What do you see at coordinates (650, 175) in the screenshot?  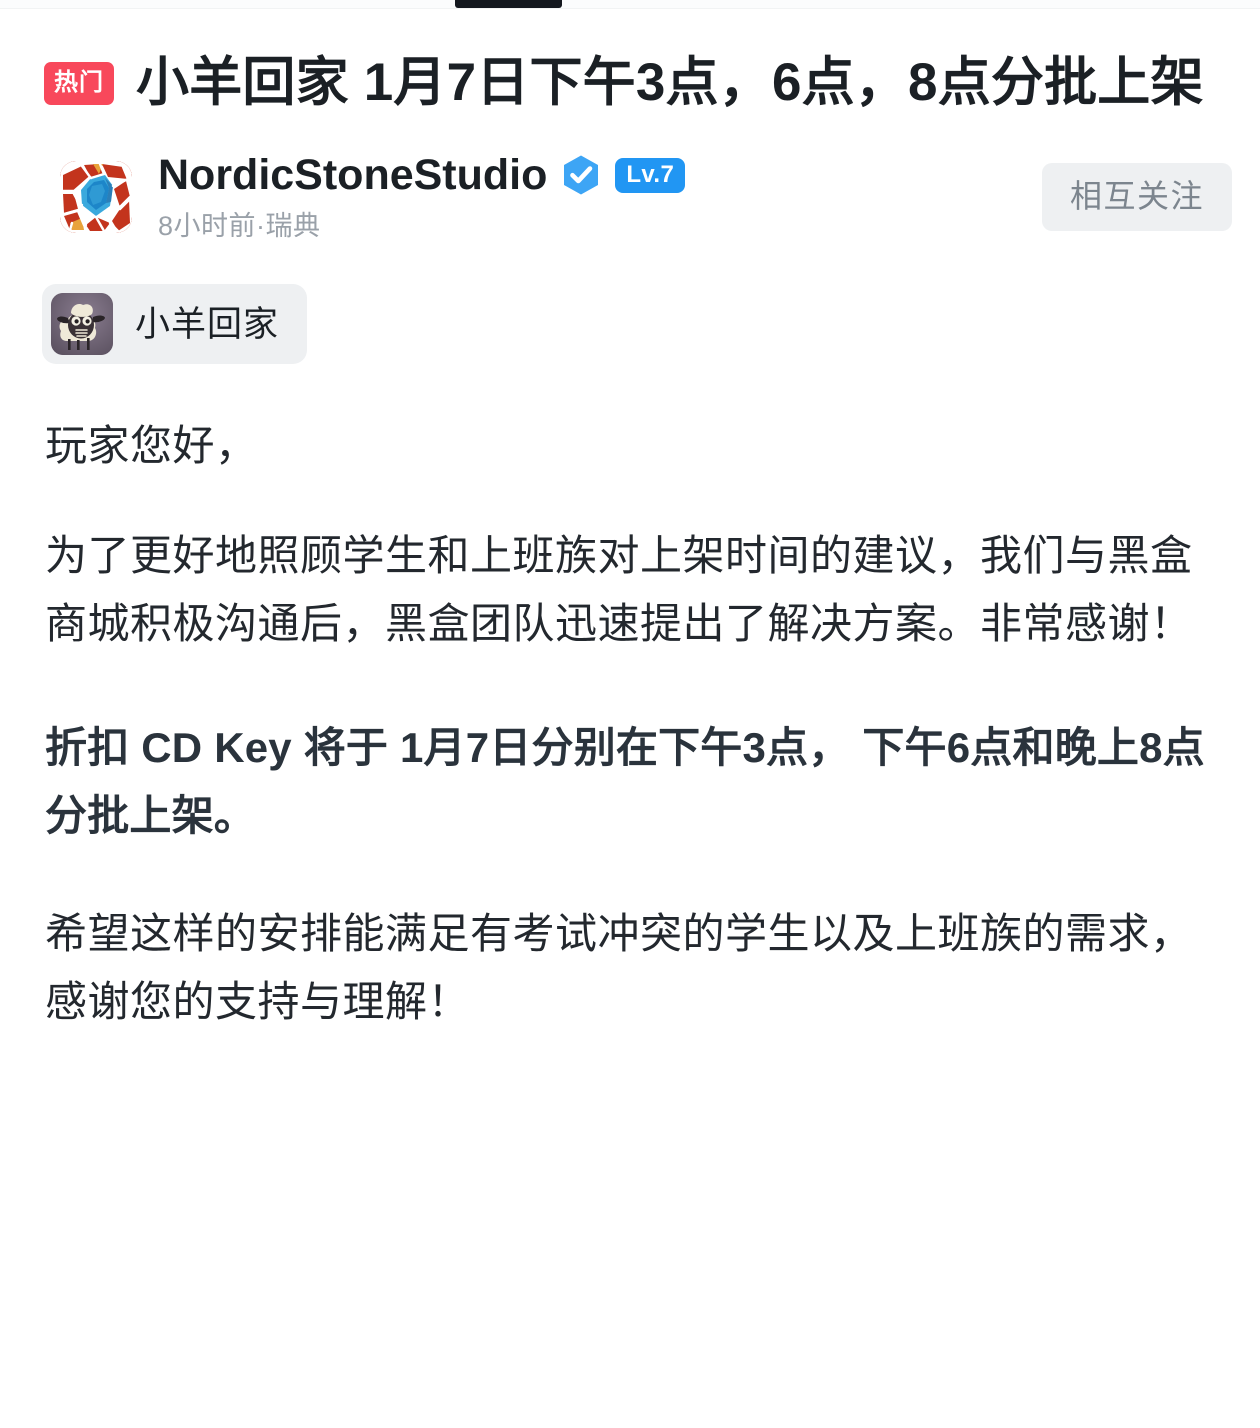 I see `level-badge: Lv.7` at bounding box center [650, 175].